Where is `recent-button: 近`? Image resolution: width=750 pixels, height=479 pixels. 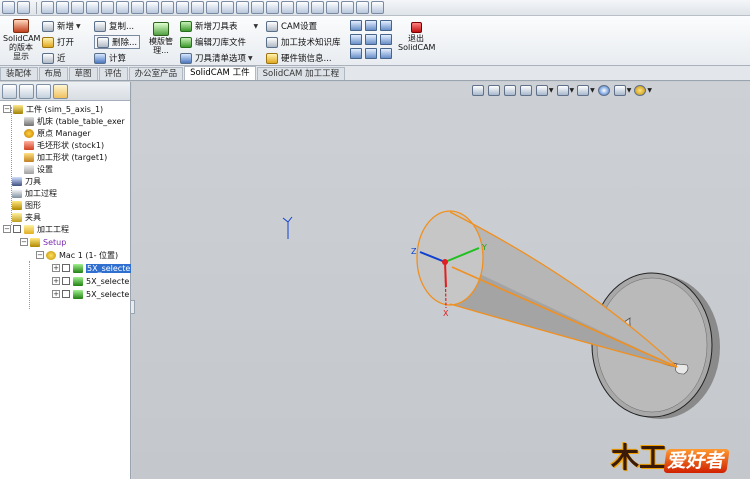
recent-button: 近 is located at coordinates (54, 58).